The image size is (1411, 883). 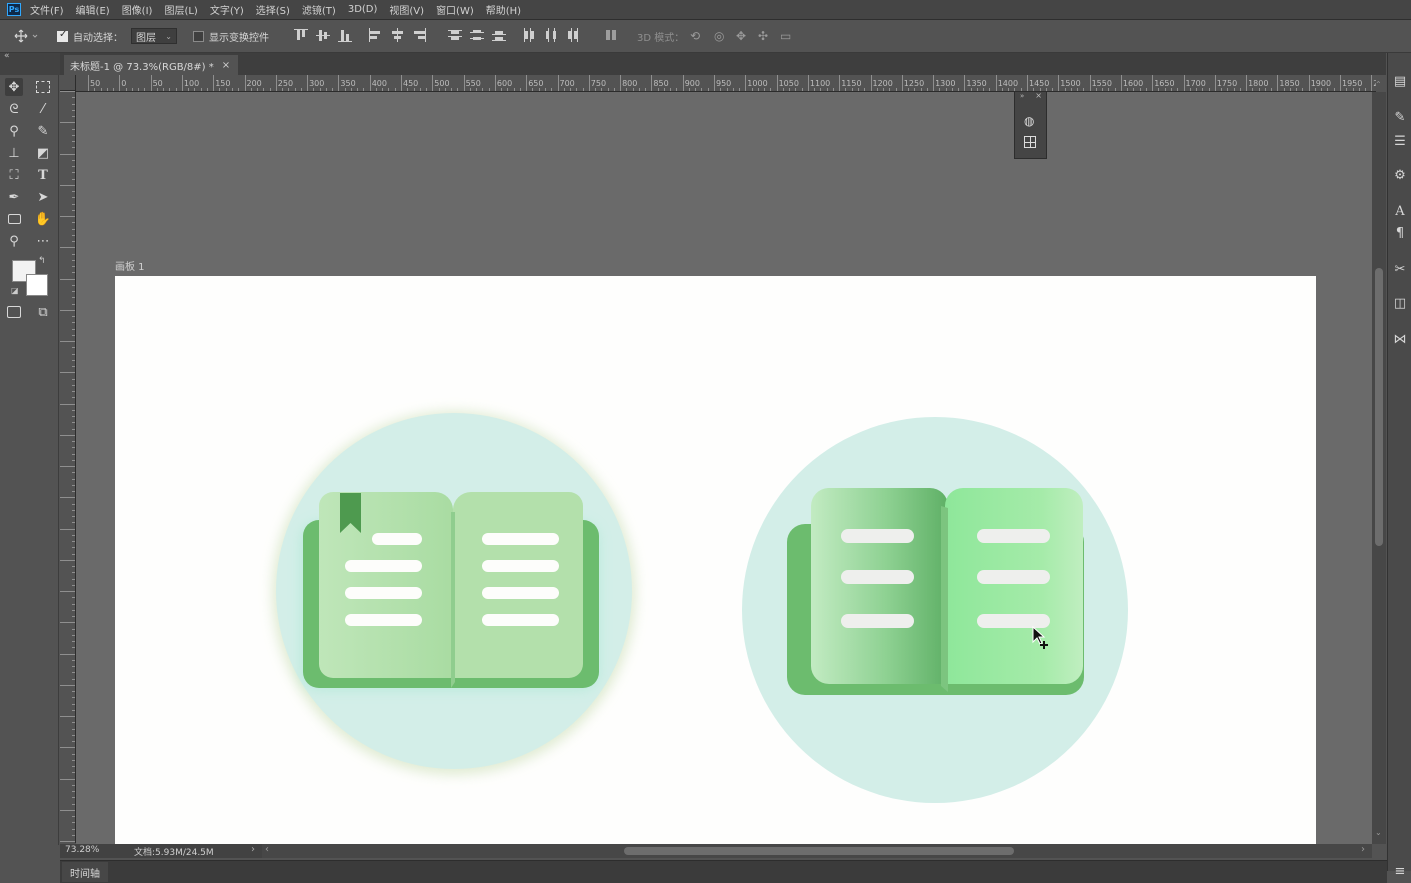 I want to click on screen-mode-icon: ⧉, so click(x=43, y=312).